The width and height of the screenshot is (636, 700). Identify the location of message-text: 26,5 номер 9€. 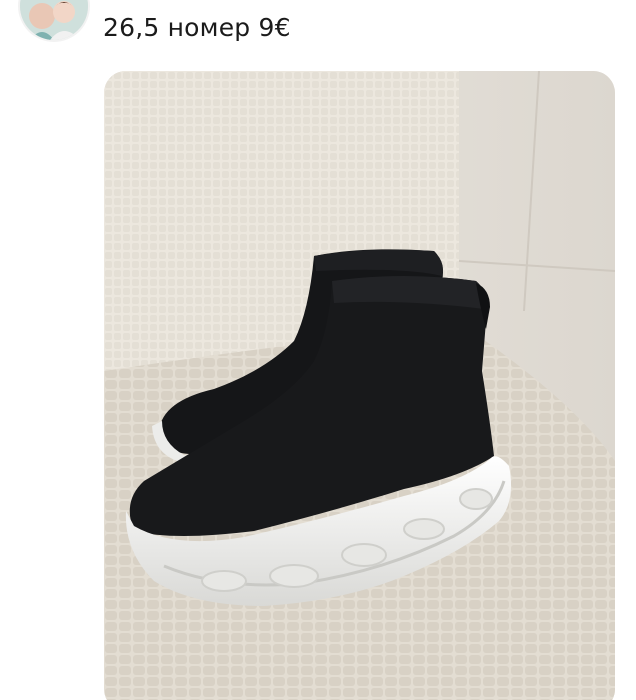
(197, 27).